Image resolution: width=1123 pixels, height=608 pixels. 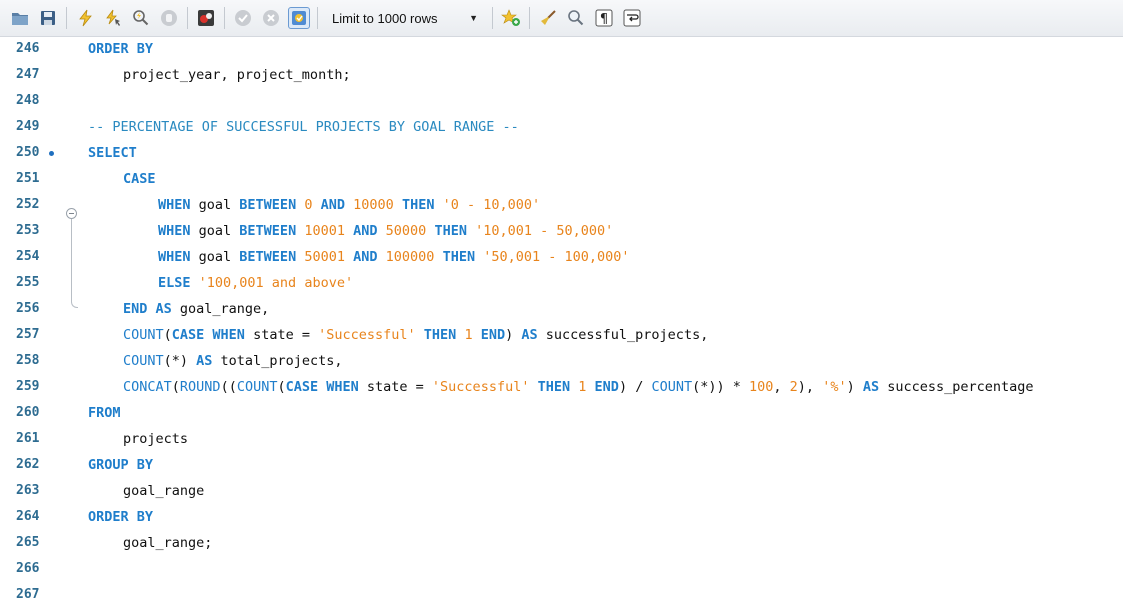 What do you see at coordinates (220, 309) in the screenshot?
I see `code-token: goal_range,` at bounding box center [220, 309].